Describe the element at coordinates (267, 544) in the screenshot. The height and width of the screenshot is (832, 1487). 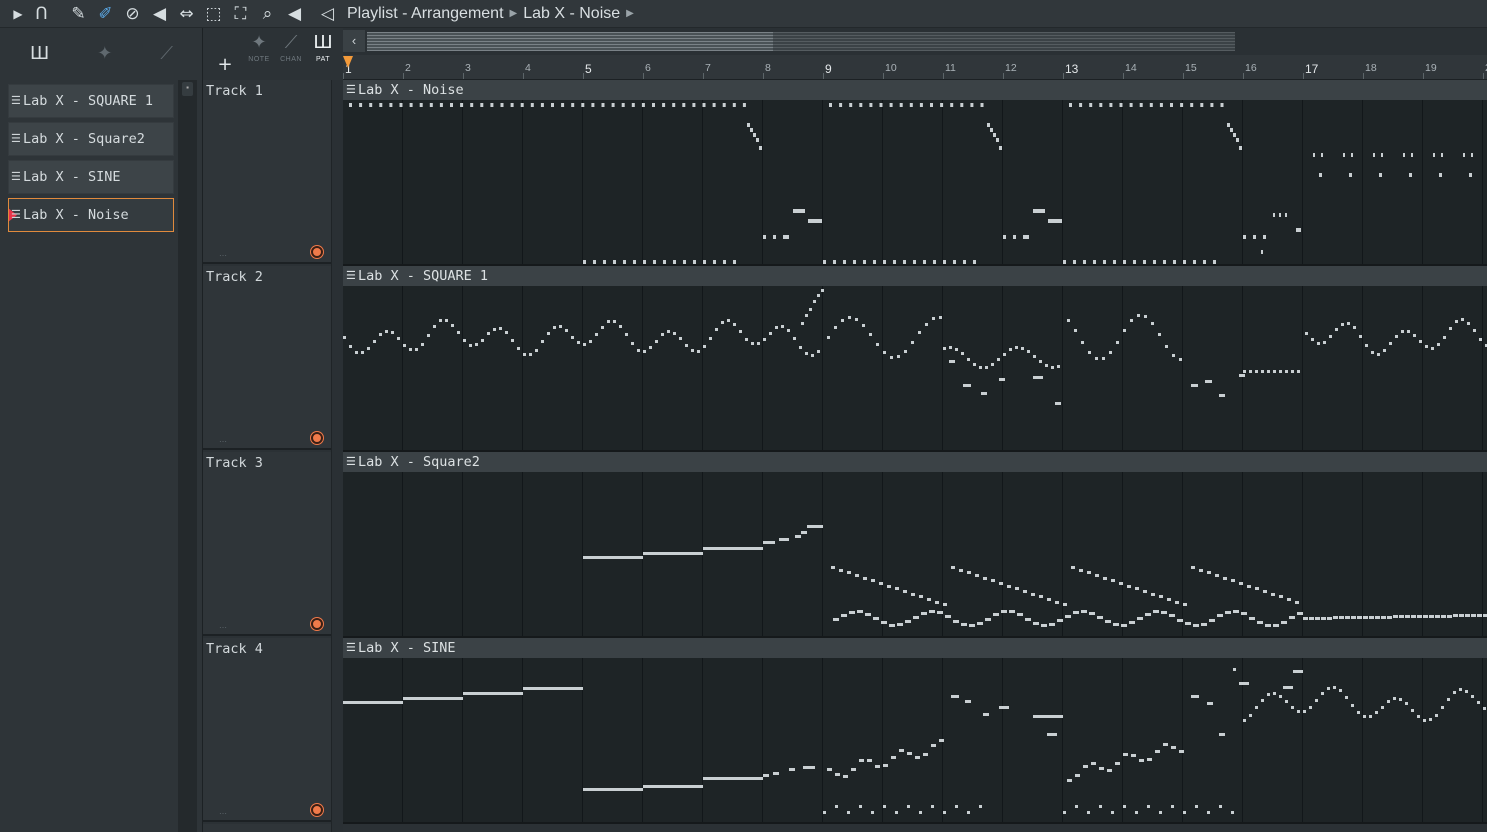
I see `track-header-3: Track 3 ⋯` at that location.